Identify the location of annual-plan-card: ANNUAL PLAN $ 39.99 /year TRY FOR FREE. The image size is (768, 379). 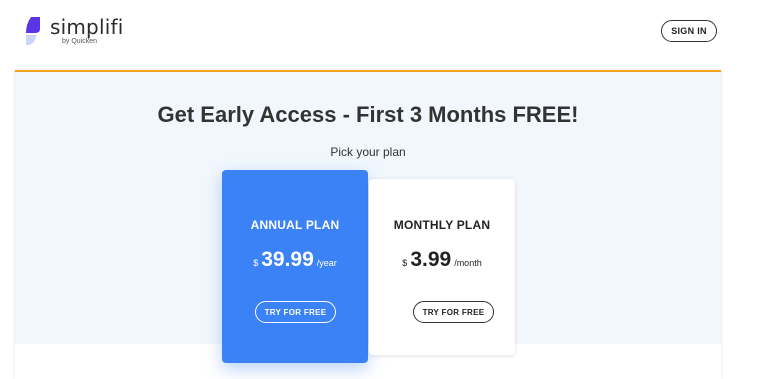
(295, 266).